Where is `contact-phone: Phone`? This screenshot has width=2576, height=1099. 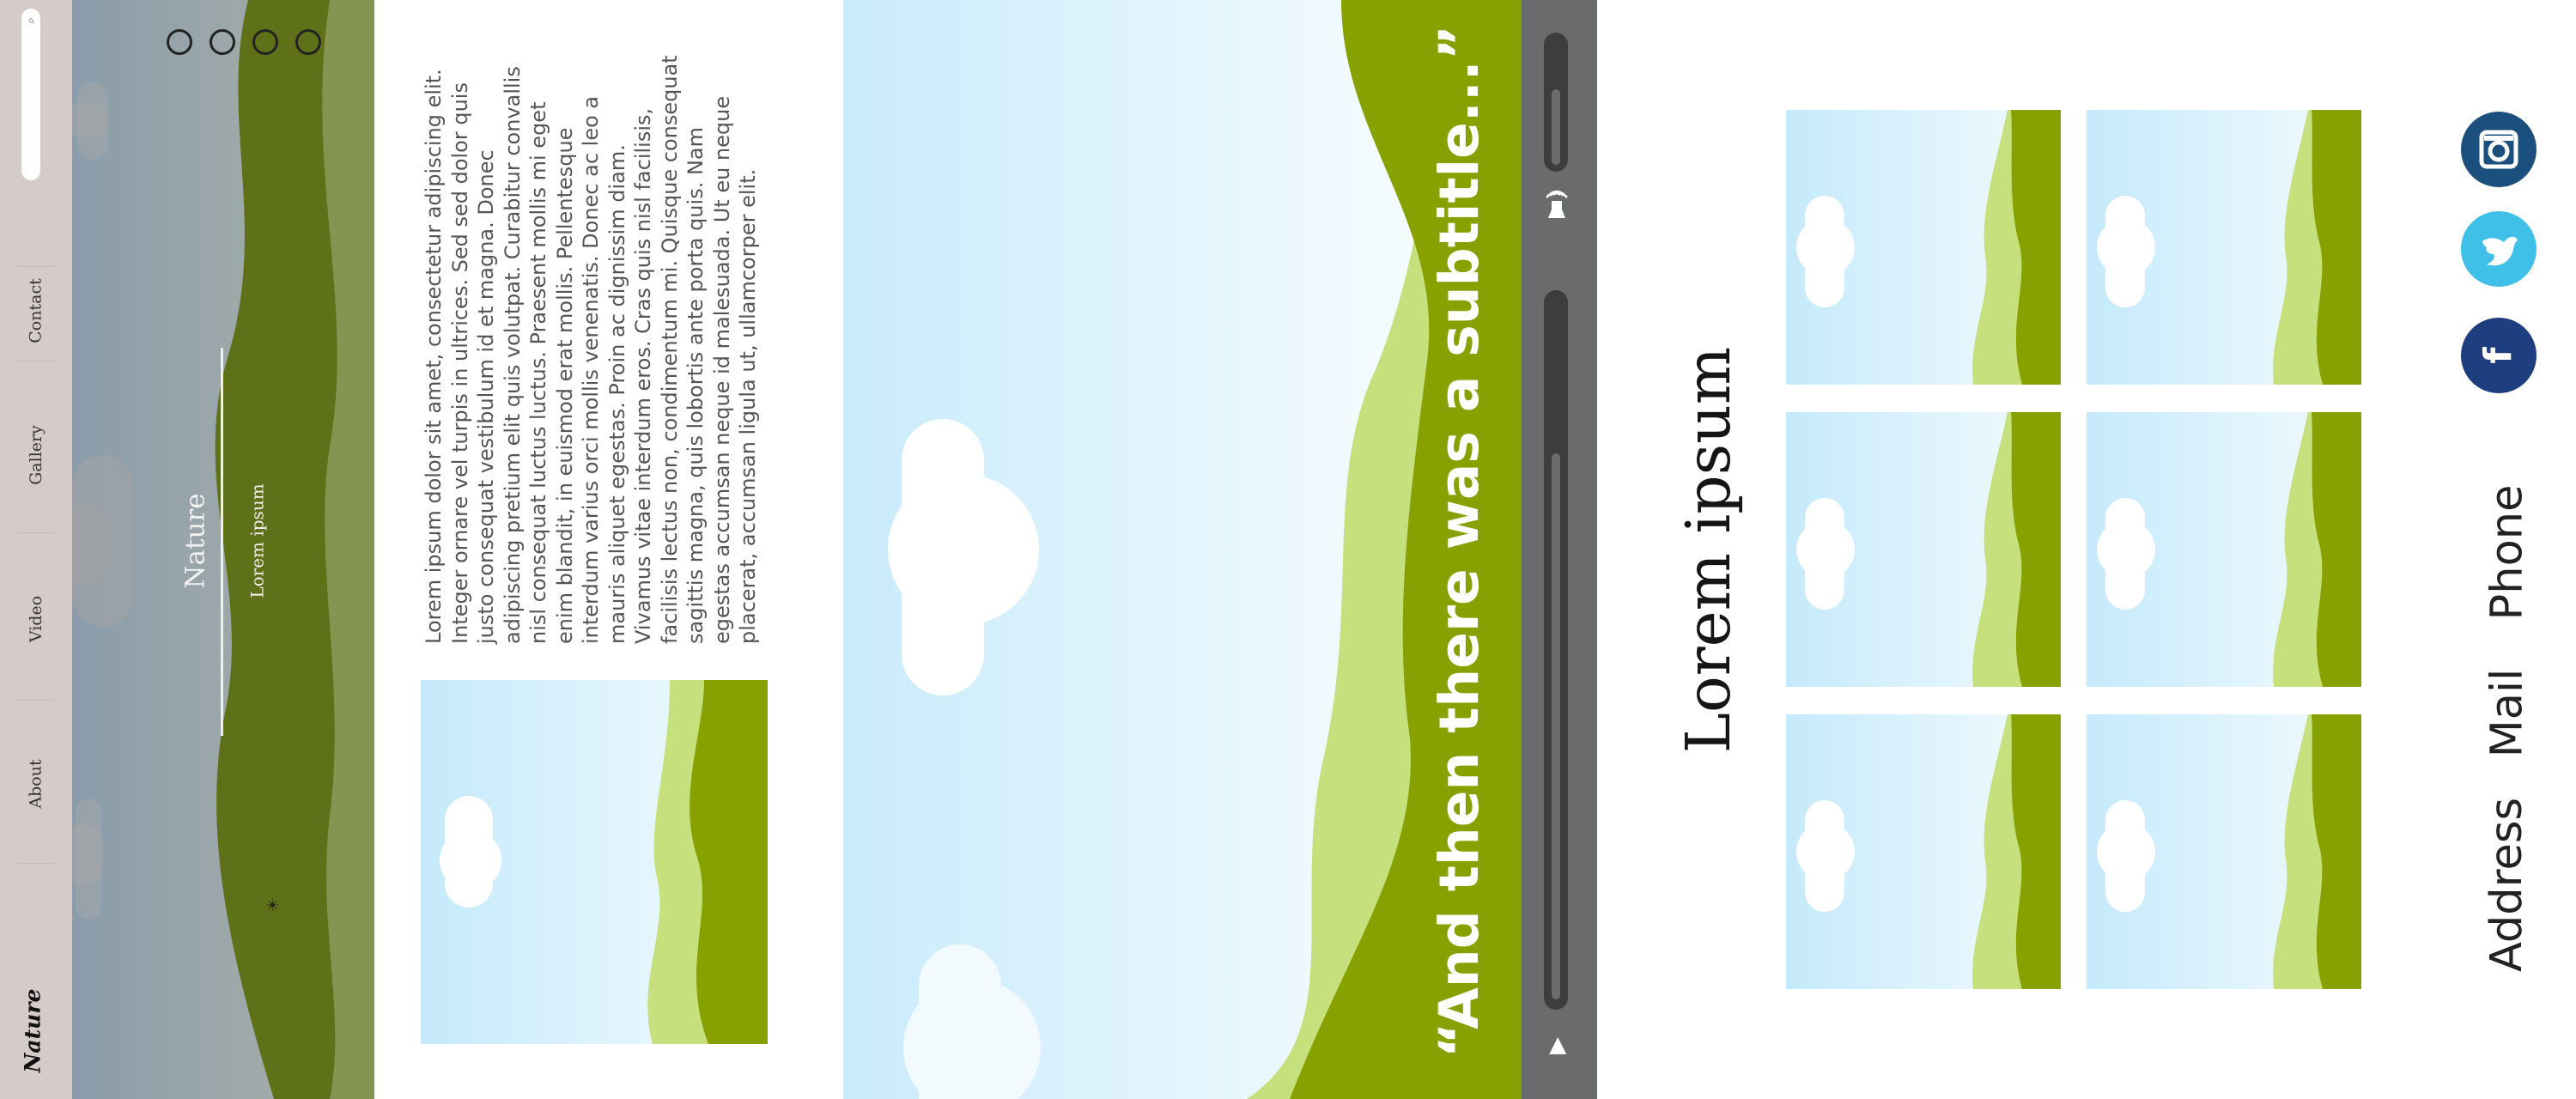
contact-phone: Phone is located at coordinates (2507, 552).